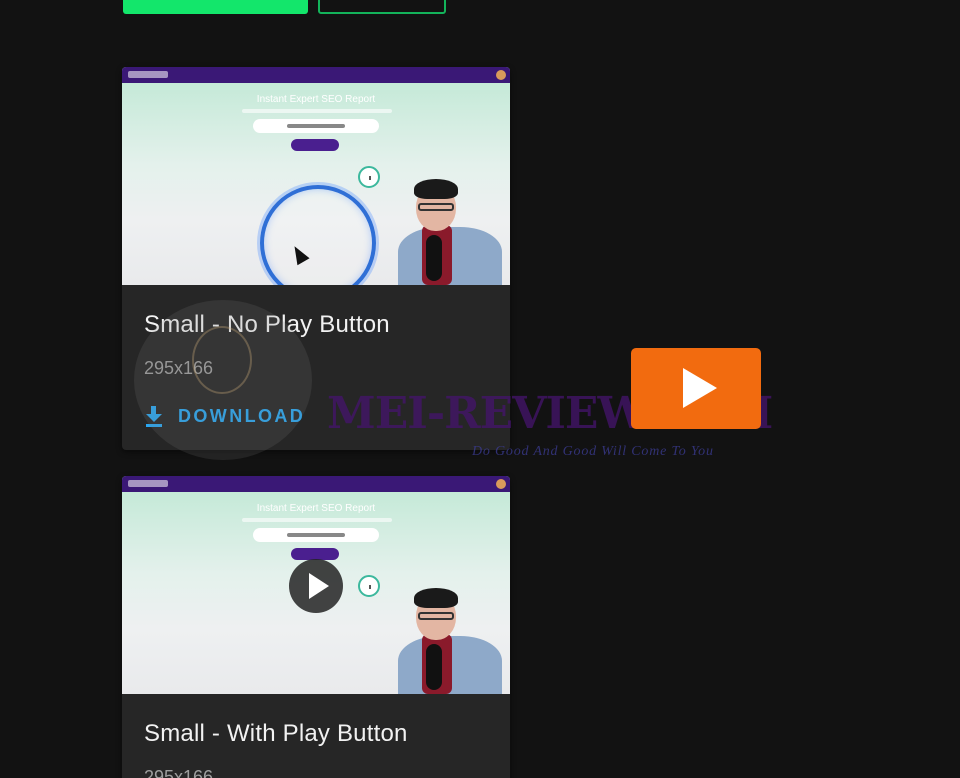  I want to click on play-icon, so click(316, 586).